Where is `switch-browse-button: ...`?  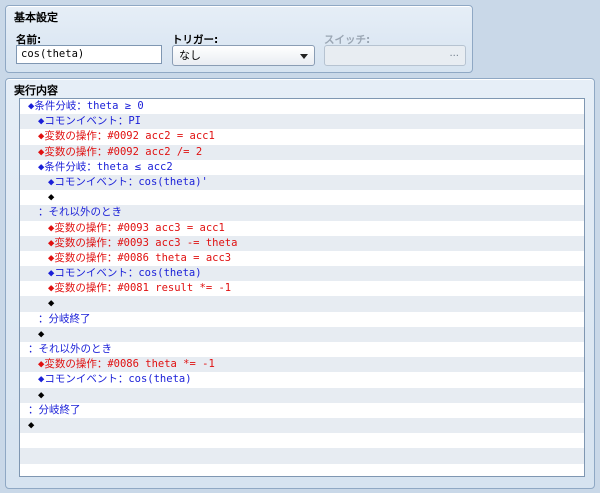 switch-browse-button: ... is located at coordinates (454, 53).